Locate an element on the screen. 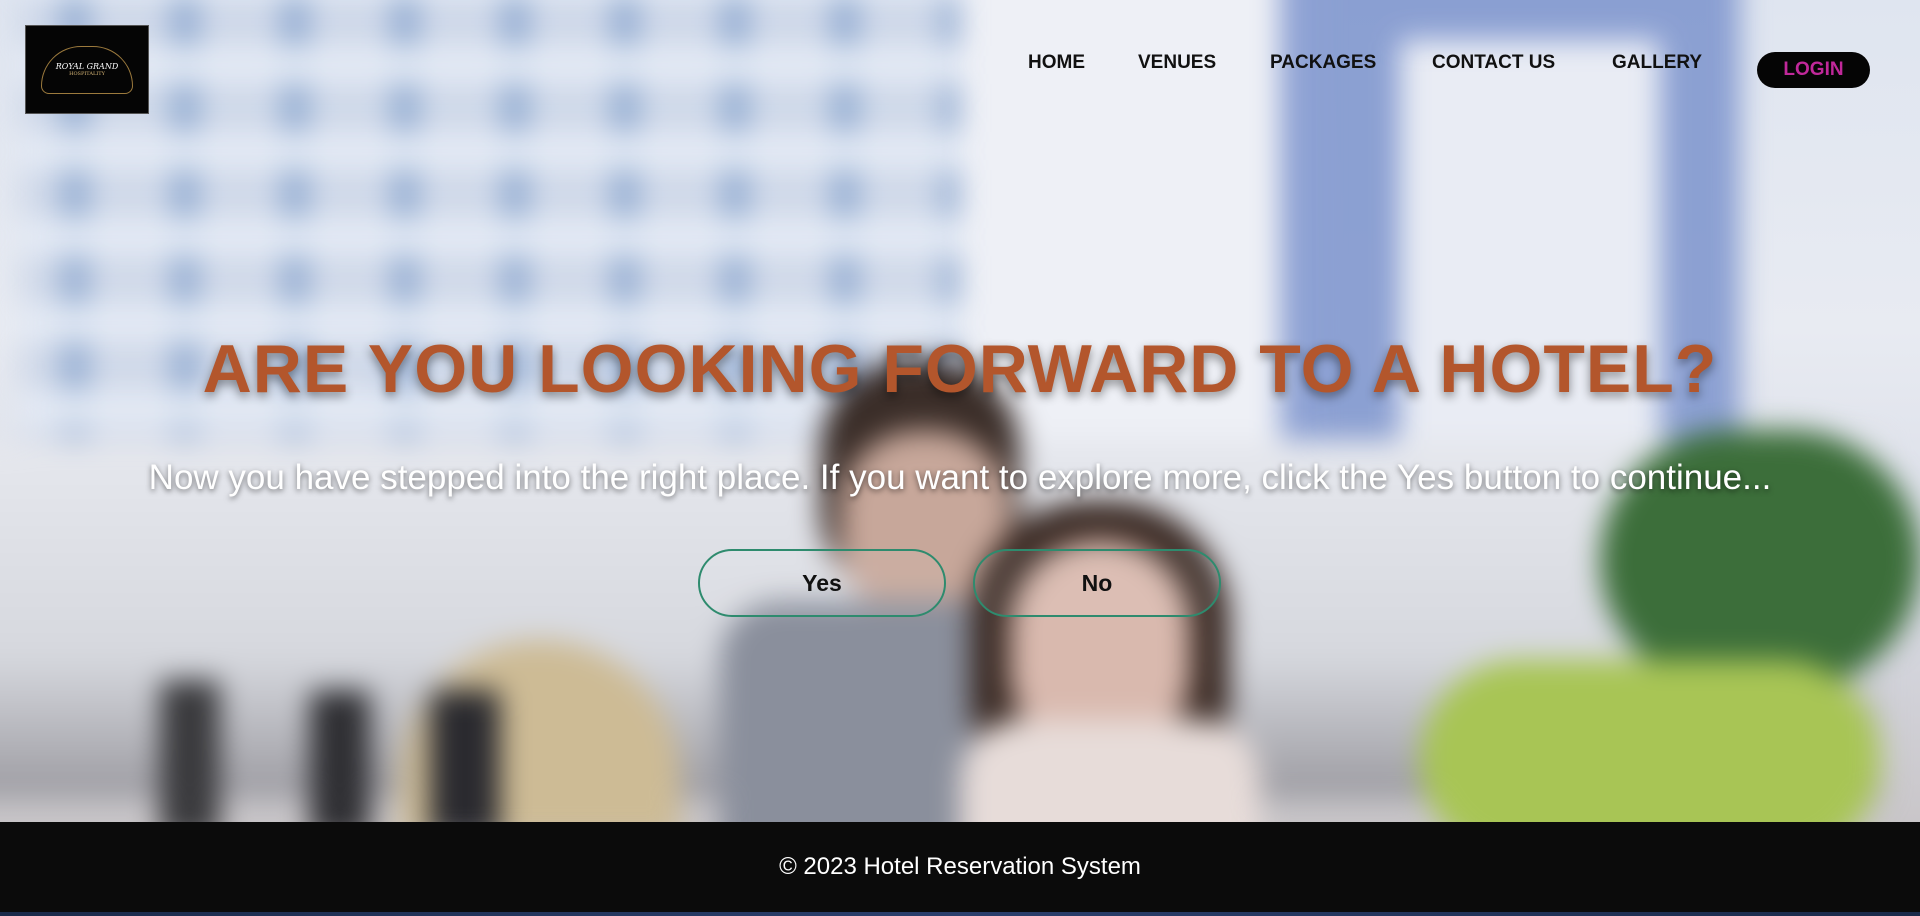 This screenshot has width=1920, height=916. footer: © 2023 Hotel Reservation System is located at coordinates (960, 867).